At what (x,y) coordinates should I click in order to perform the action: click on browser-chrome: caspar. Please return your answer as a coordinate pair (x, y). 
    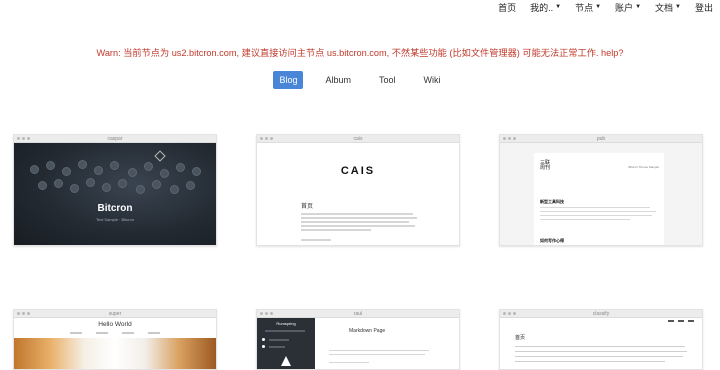
    Looking at the image, I should click on (115, 139).